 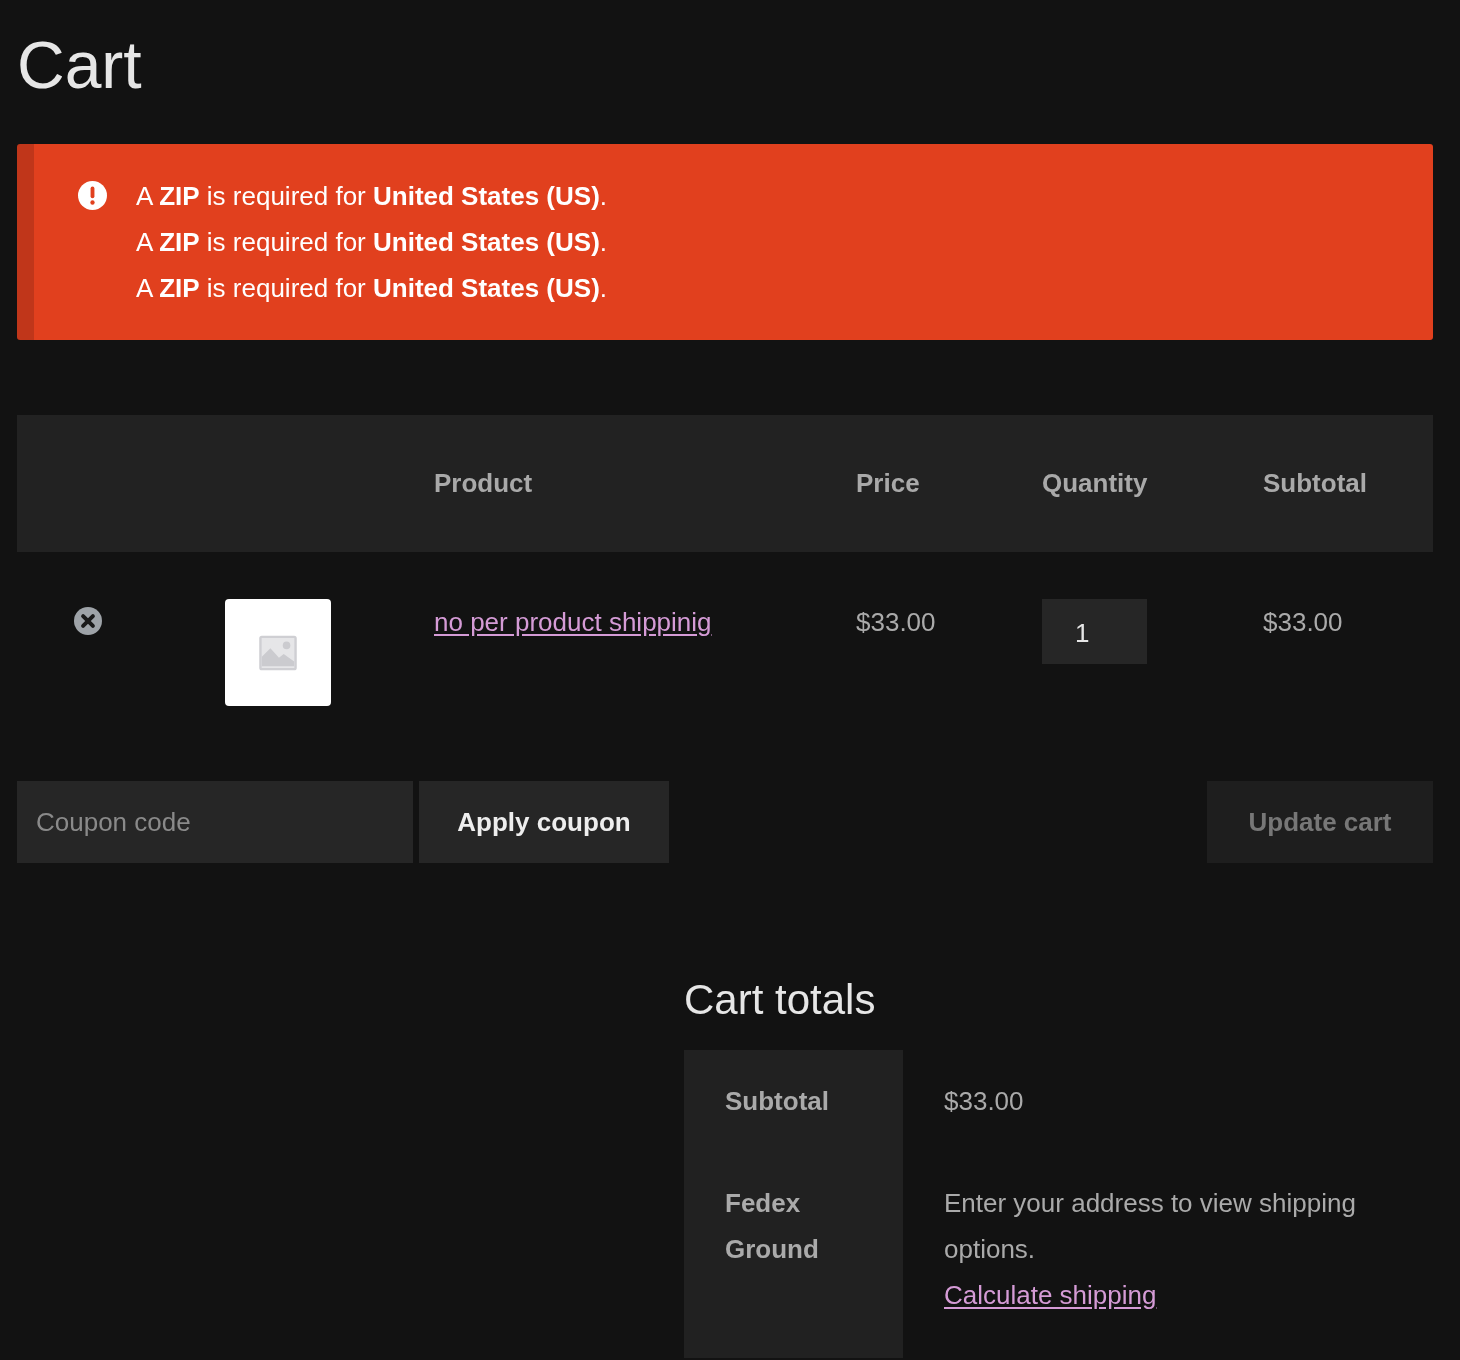 I want to click on product-link: no per product shippinig, so click(x=573, y=622).